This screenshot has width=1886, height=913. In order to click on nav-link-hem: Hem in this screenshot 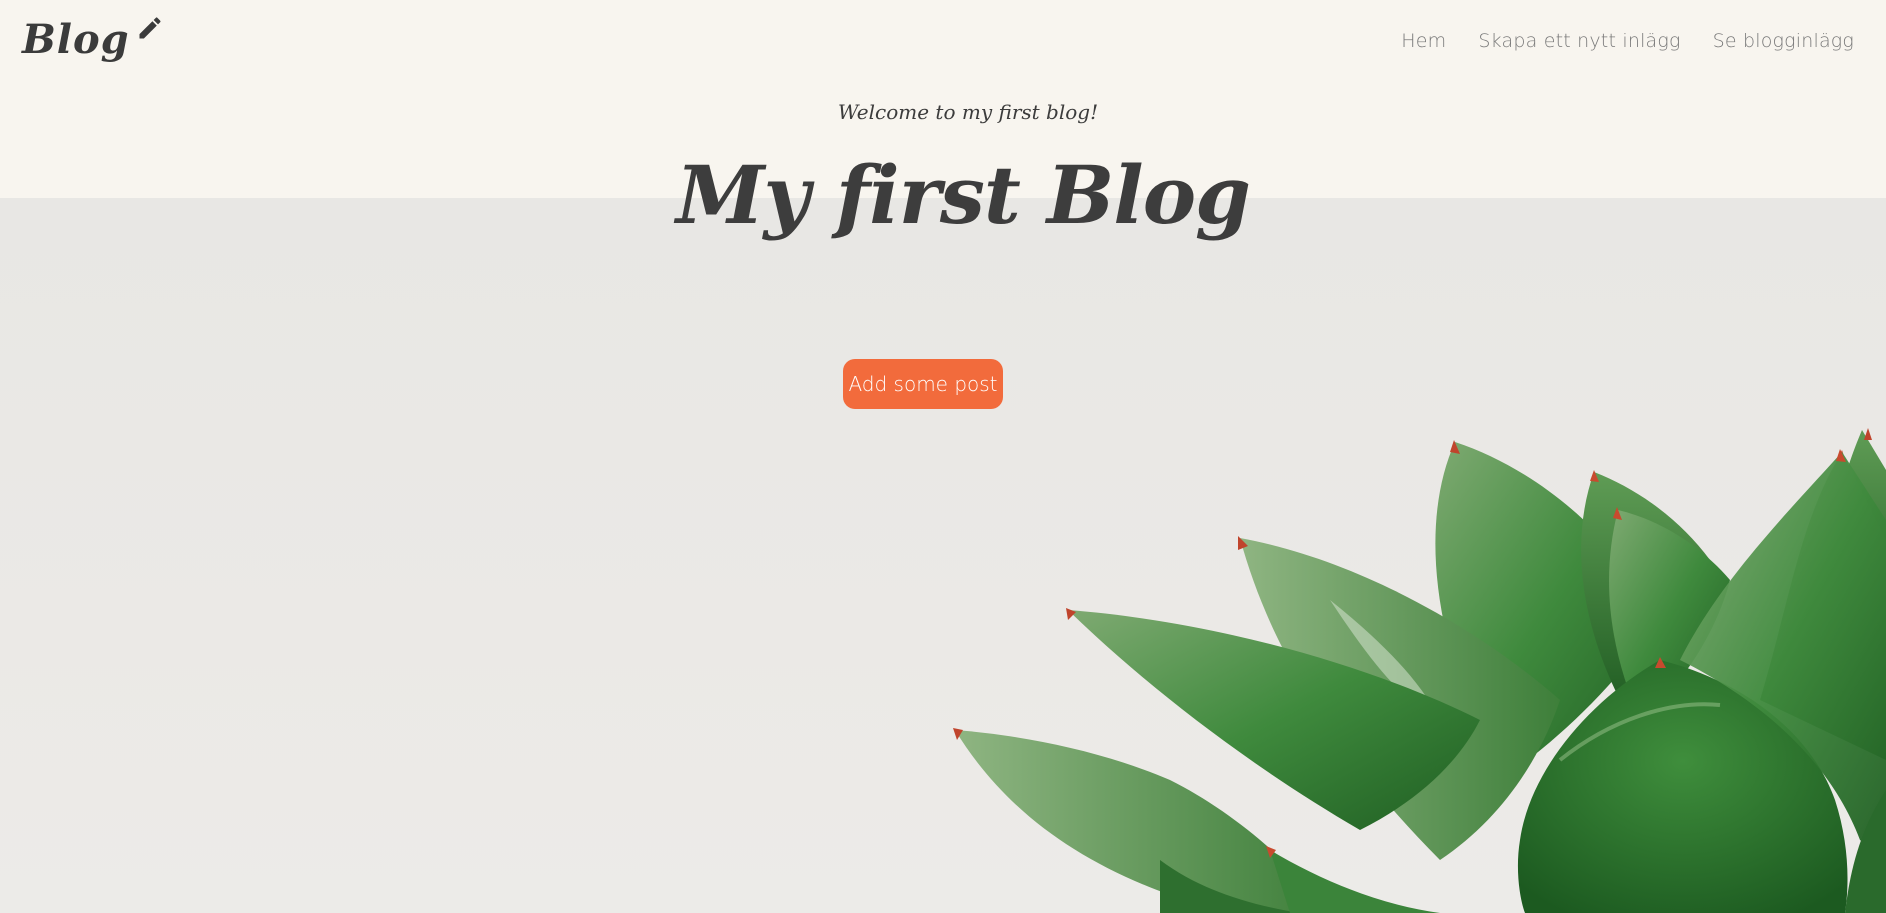, I will do `click(1423, 41)`.